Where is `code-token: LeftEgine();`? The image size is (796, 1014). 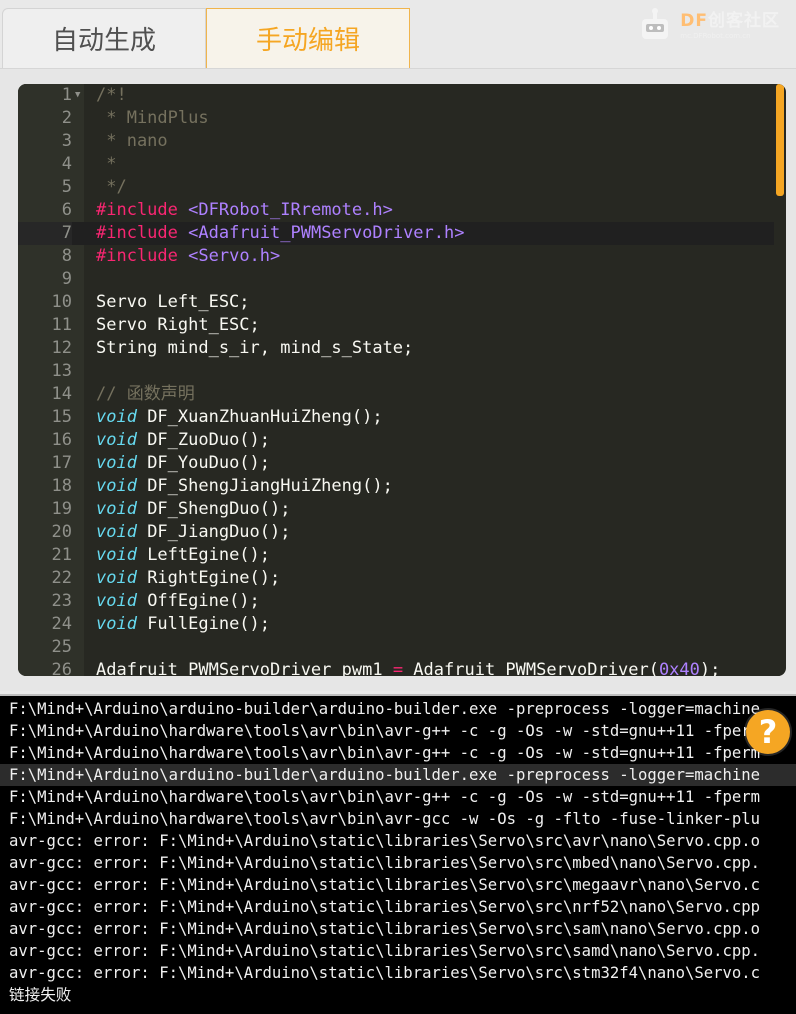
code-token: LeftEgine(); is located at coordinates (203, 555).